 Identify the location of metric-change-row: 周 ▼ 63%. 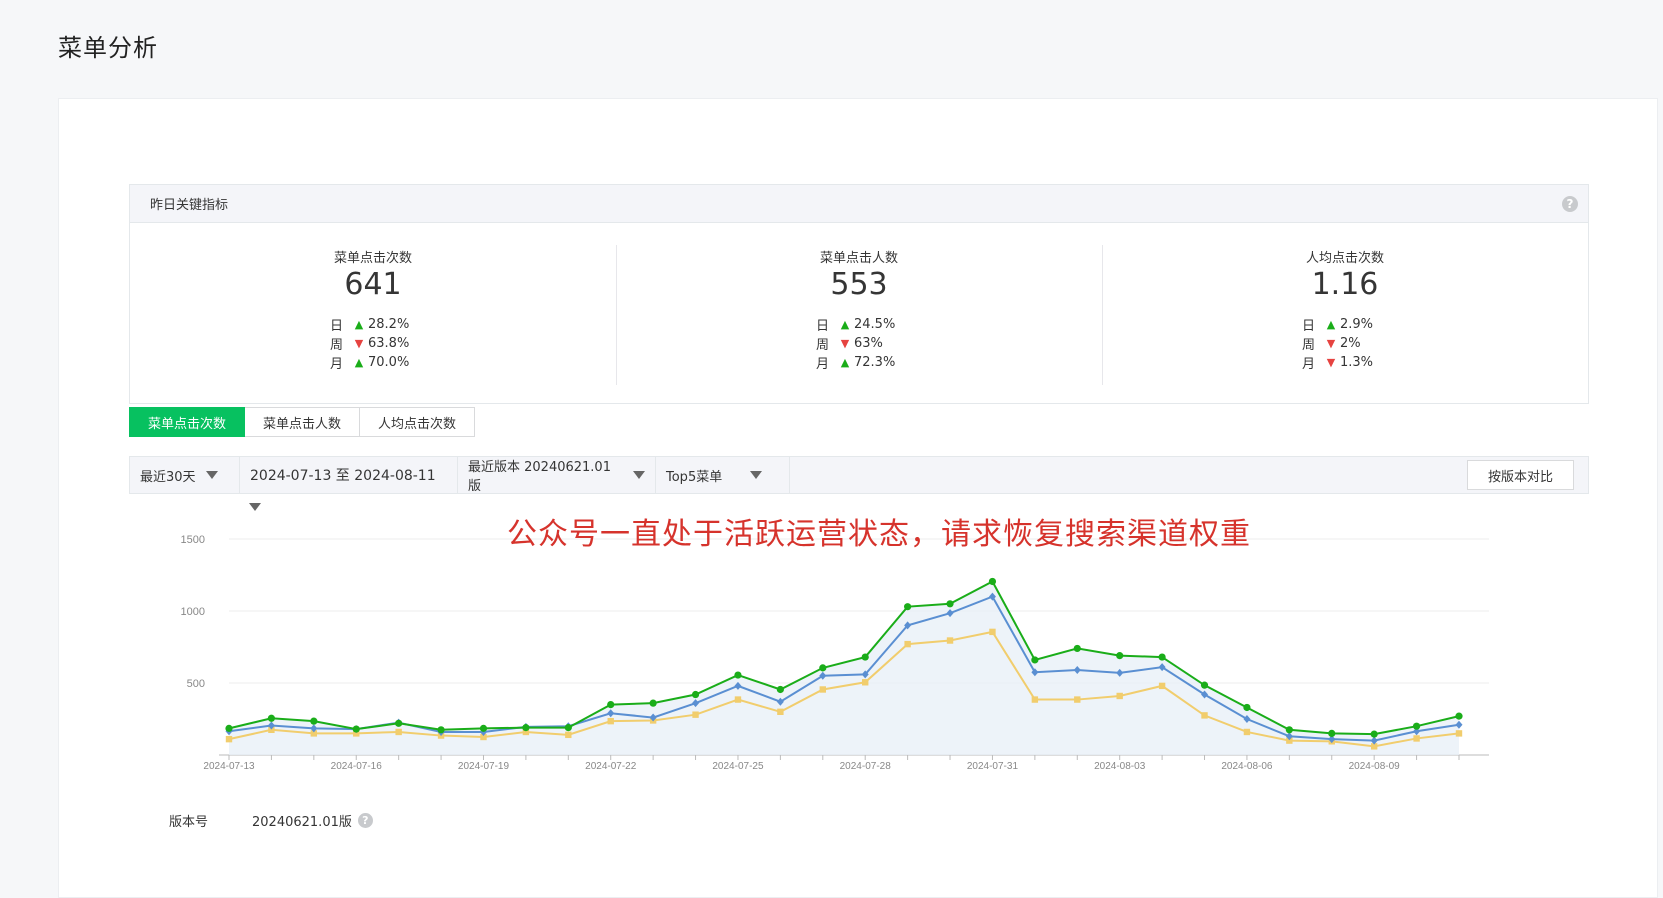
(855, 343).